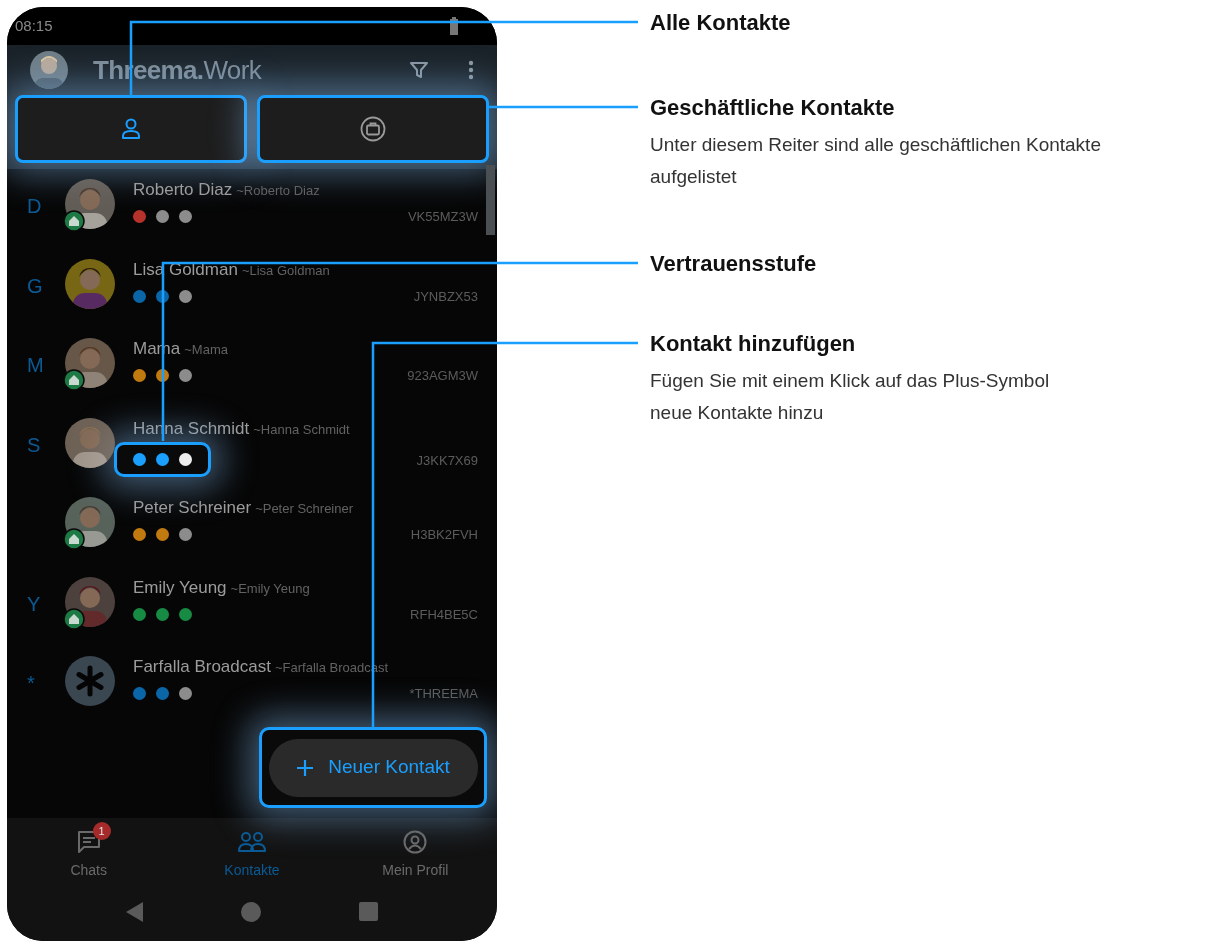  Describe the element at coordinates (442, 217) in the screenshot. I see `contact-id: VK55MZ3W` at that location.